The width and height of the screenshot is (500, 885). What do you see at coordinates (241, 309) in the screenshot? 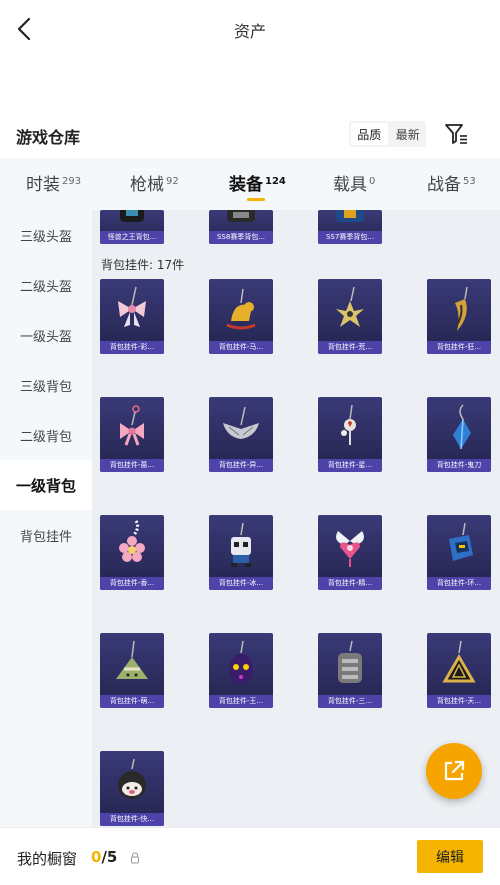
I see `horse-charm-icon` at bounding box center [241, 309].